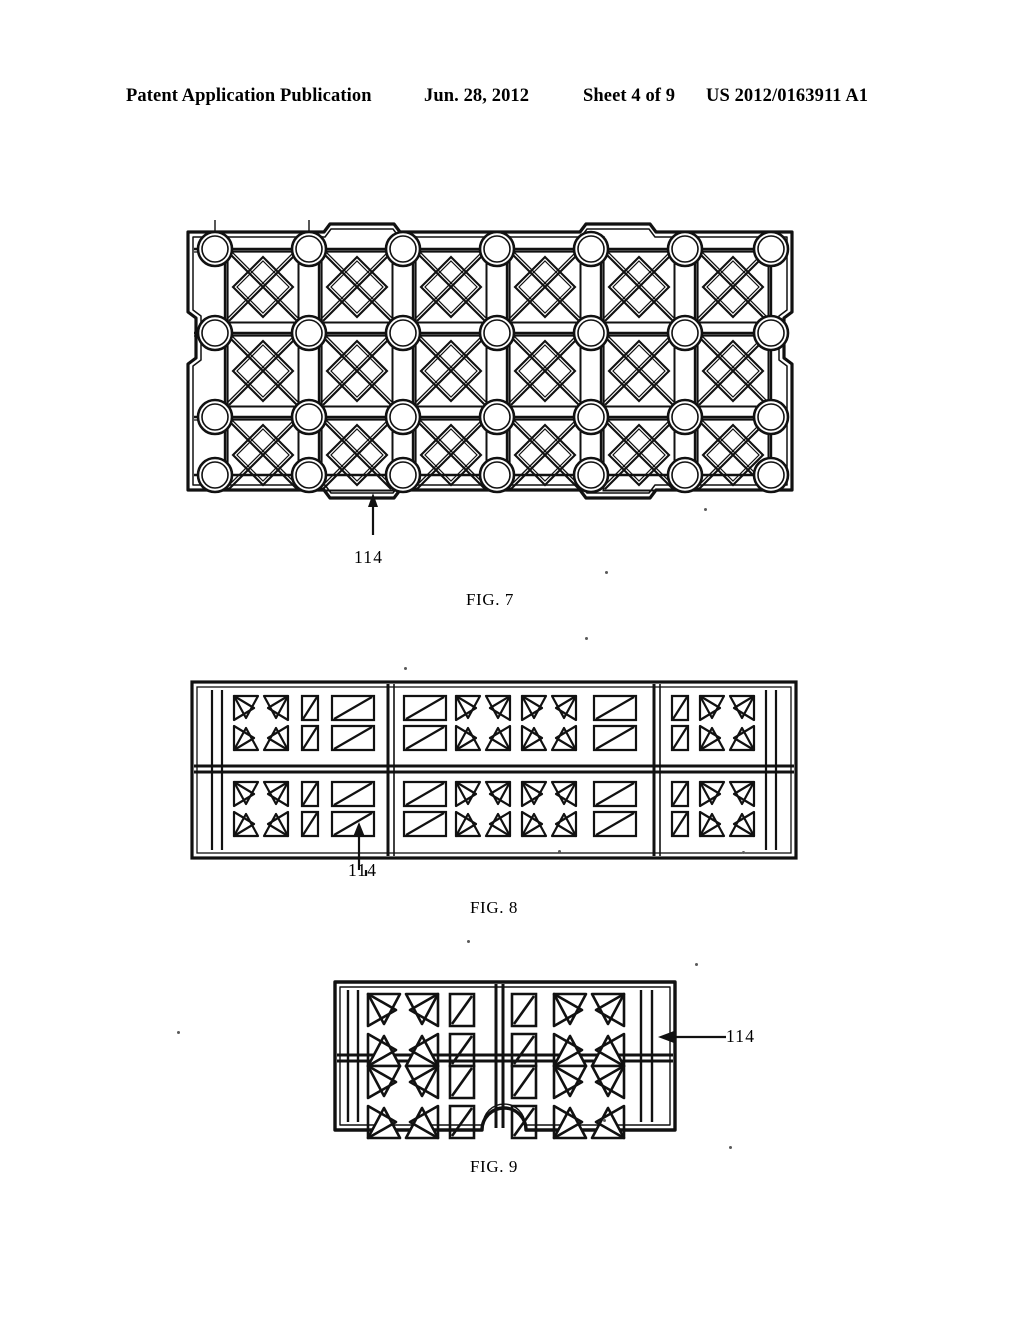 The width and height of the screenshot is (1024, 1320). Describe the element at coordinates (692, 1037) in the screenshot. I see `figure-9-leader-arrow` at that location.